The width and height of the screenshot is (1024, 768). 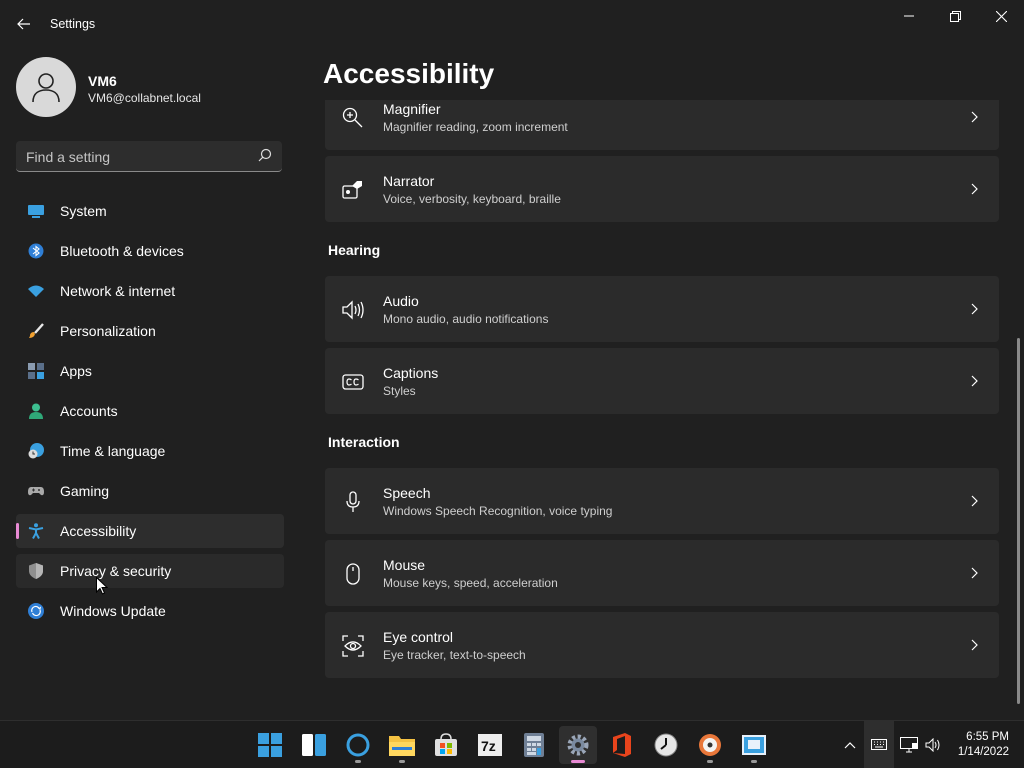 I want to click on sidebar-item-network-internet: Network & internet, so click(x=150, y=291).